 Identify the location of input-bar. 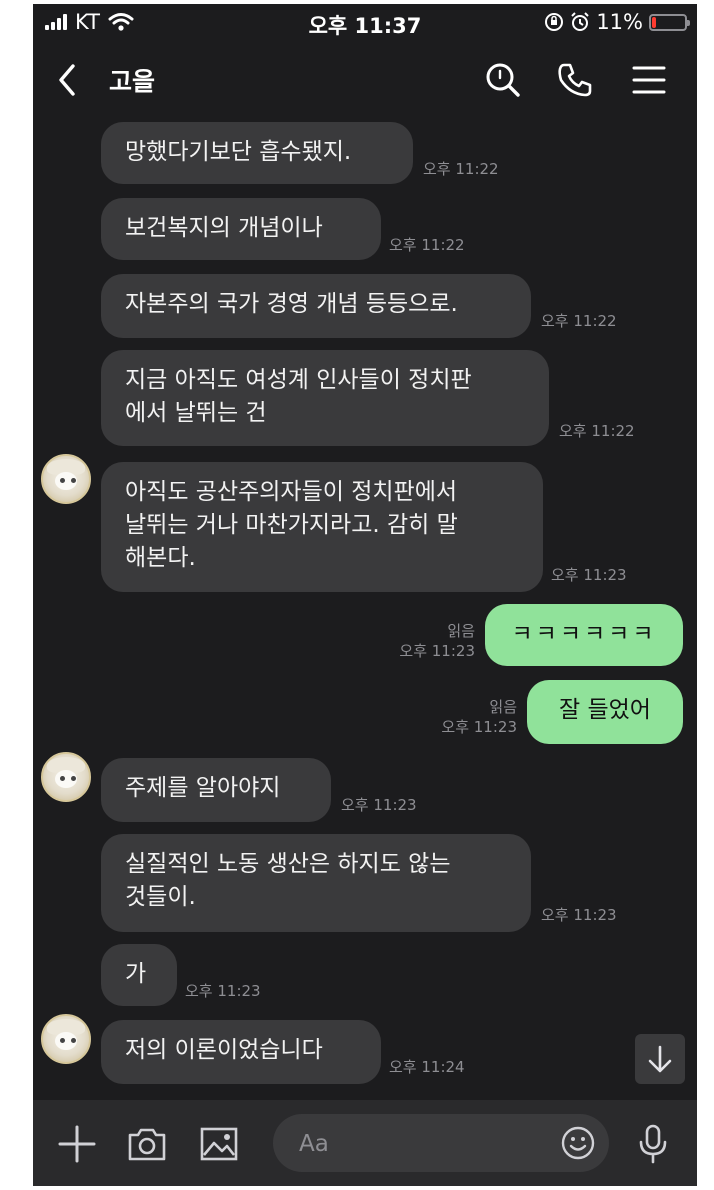
(365, 1143).